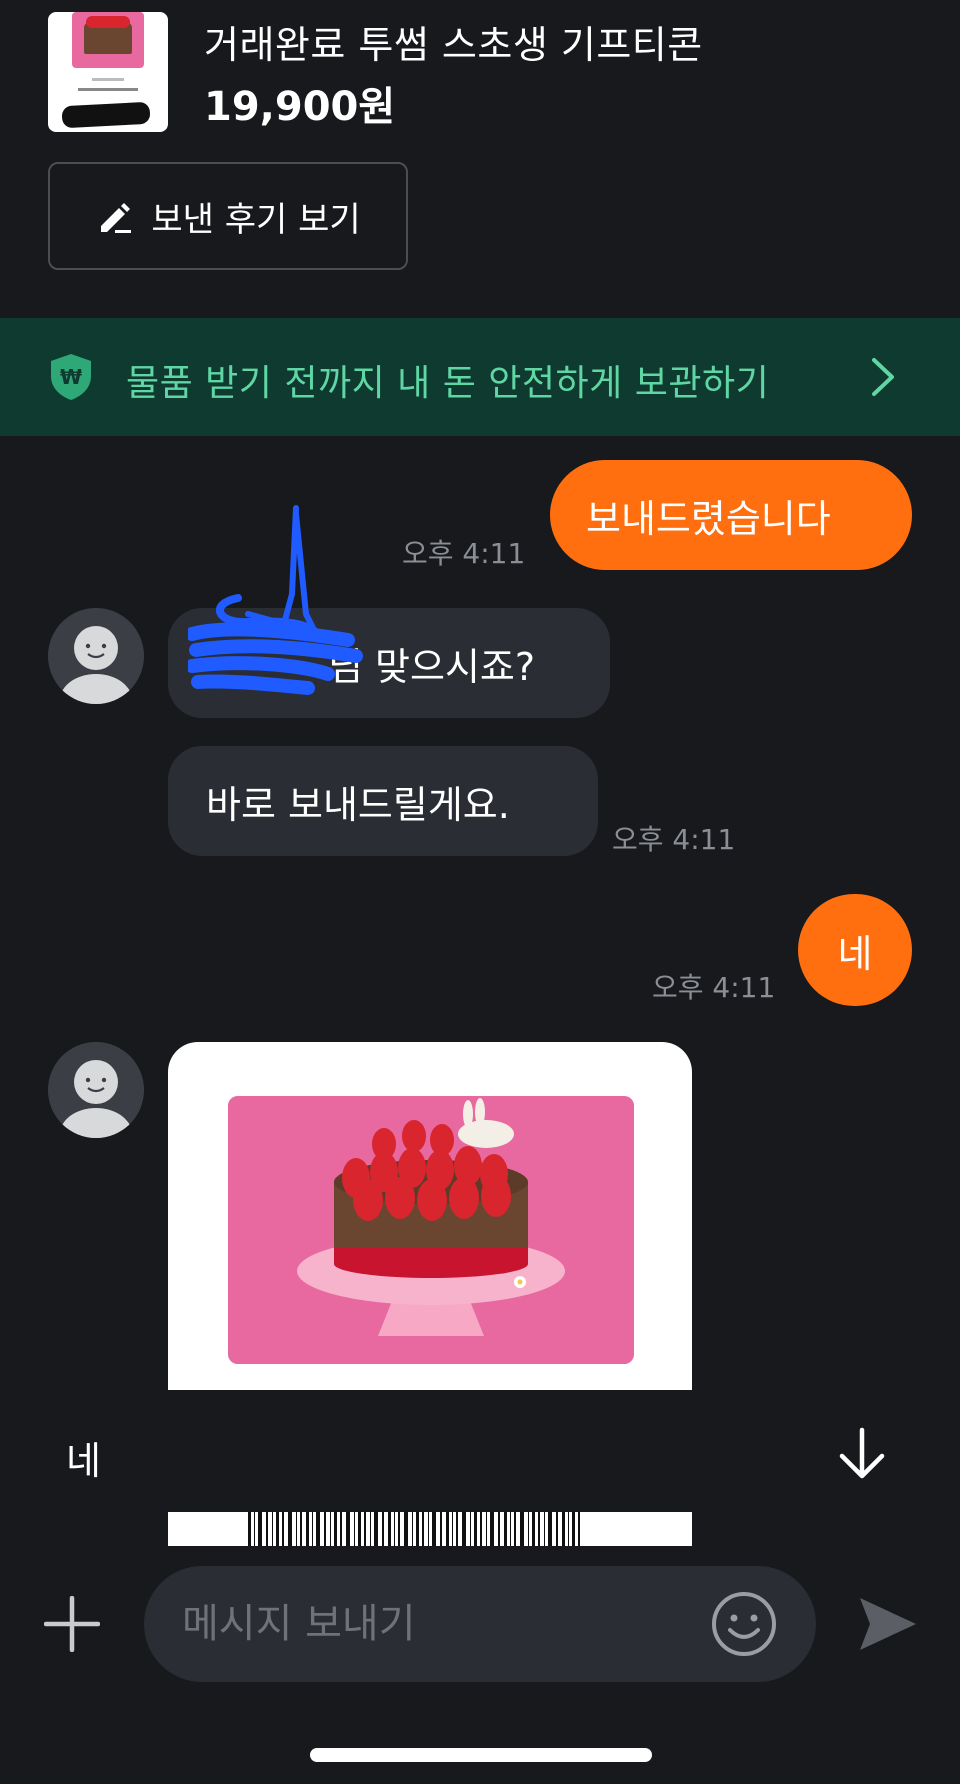 Image resolution: width=960 pixels, height=1784 pixels. What do you see at coordinates (884, 377) in the screenshot?
I see `chevron-right-icon` at bounding box center [884, 377].